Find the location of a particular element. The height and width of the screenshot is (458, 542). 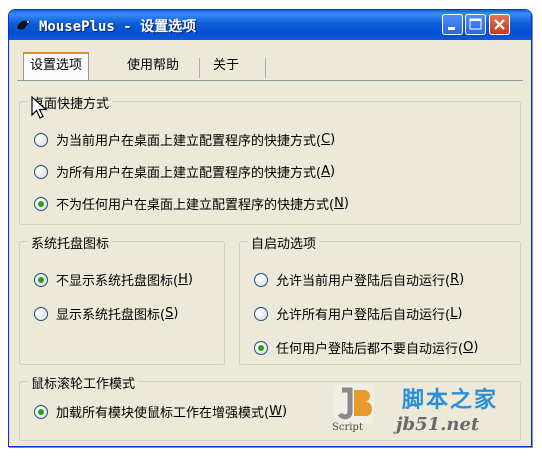

option-hotkey: S is located at coordinates (169, 313).